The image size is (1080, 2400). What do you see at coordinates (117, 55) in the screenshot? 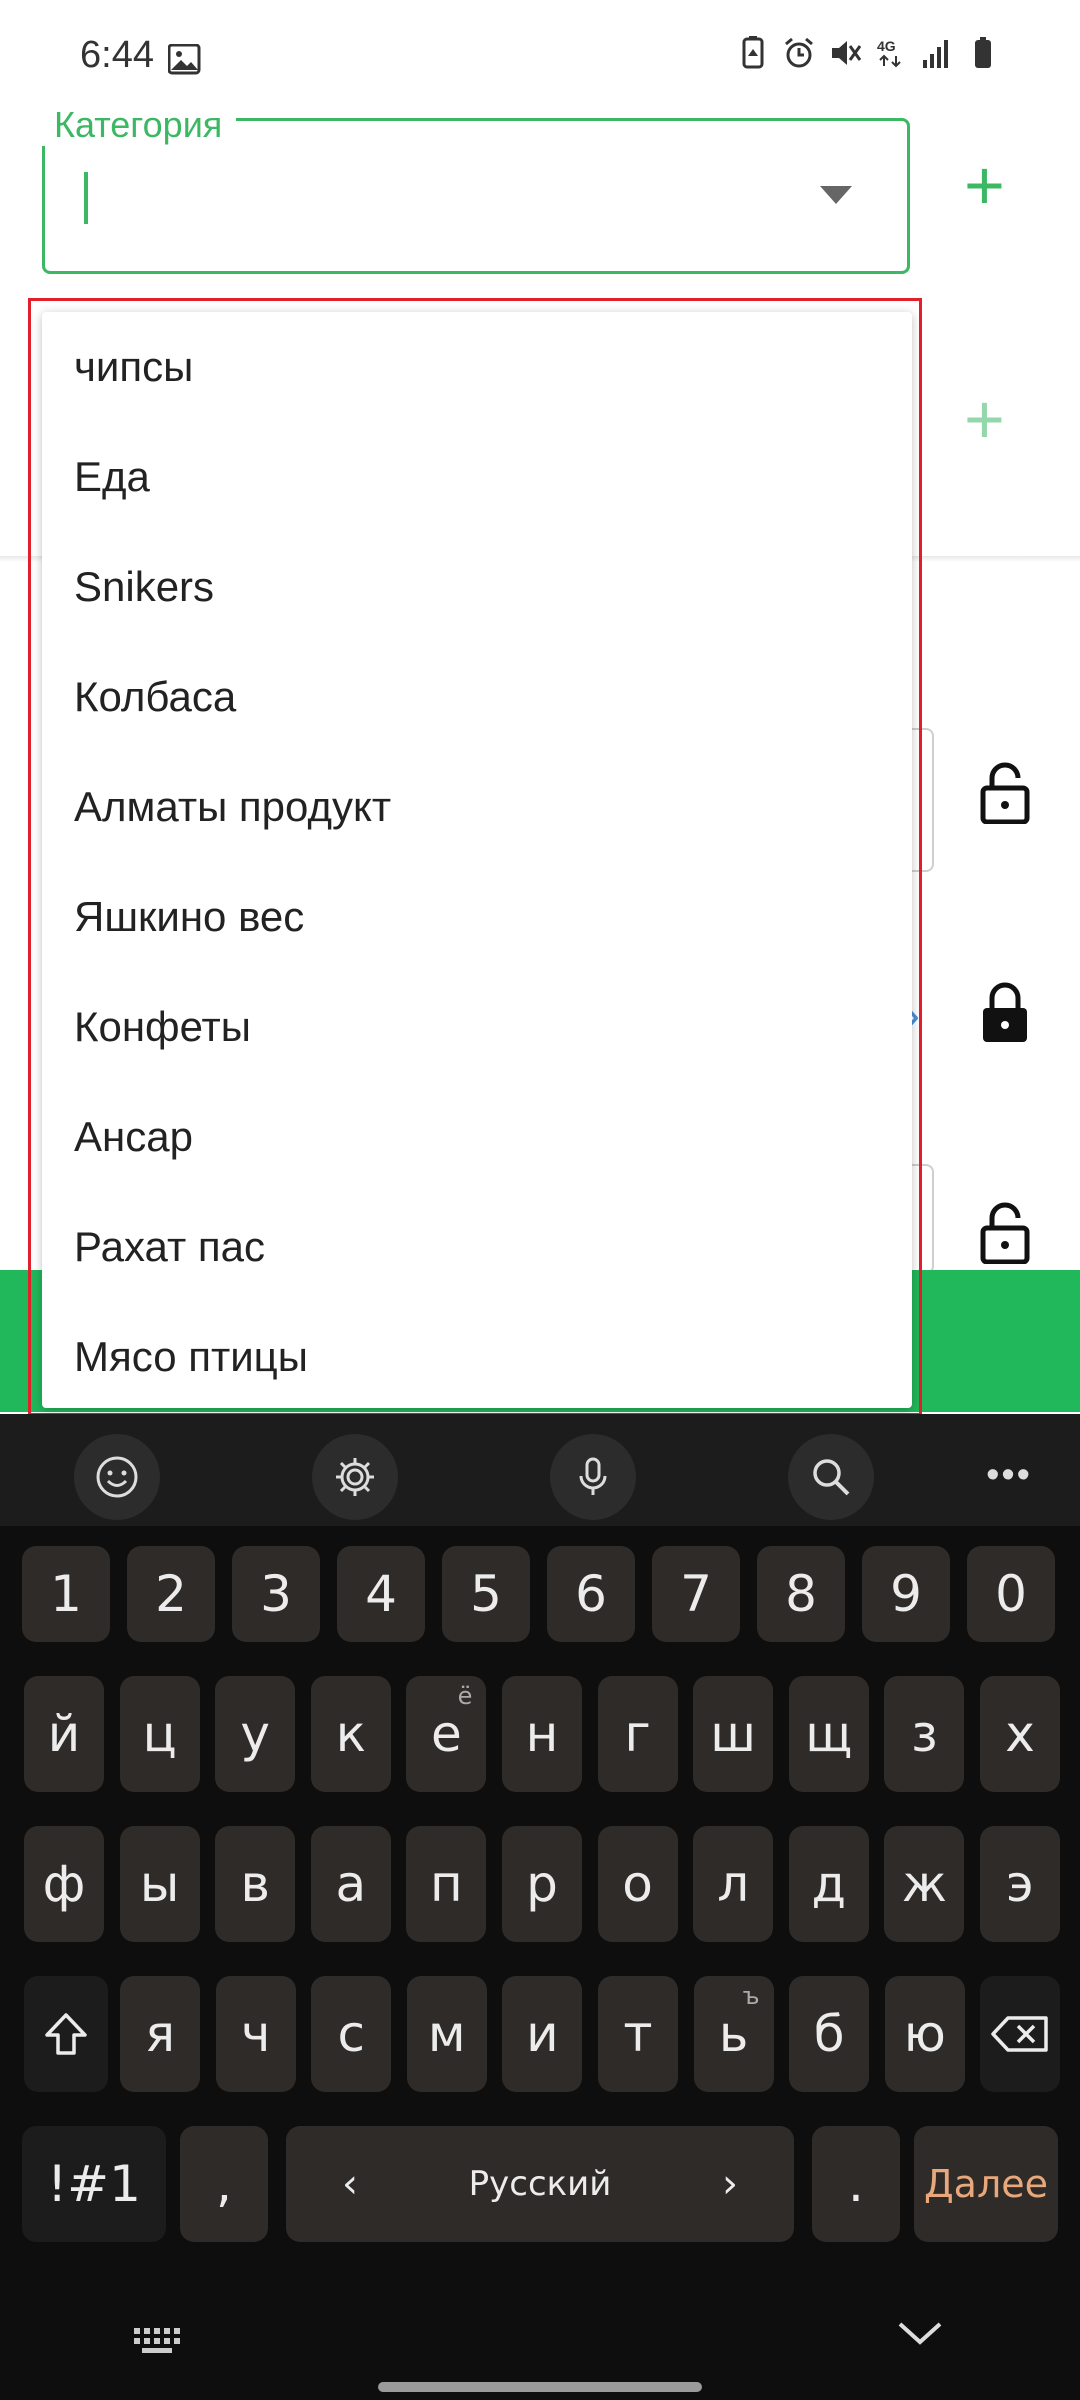
I see `status-time: 6:44` at bounding box center [117, 55].